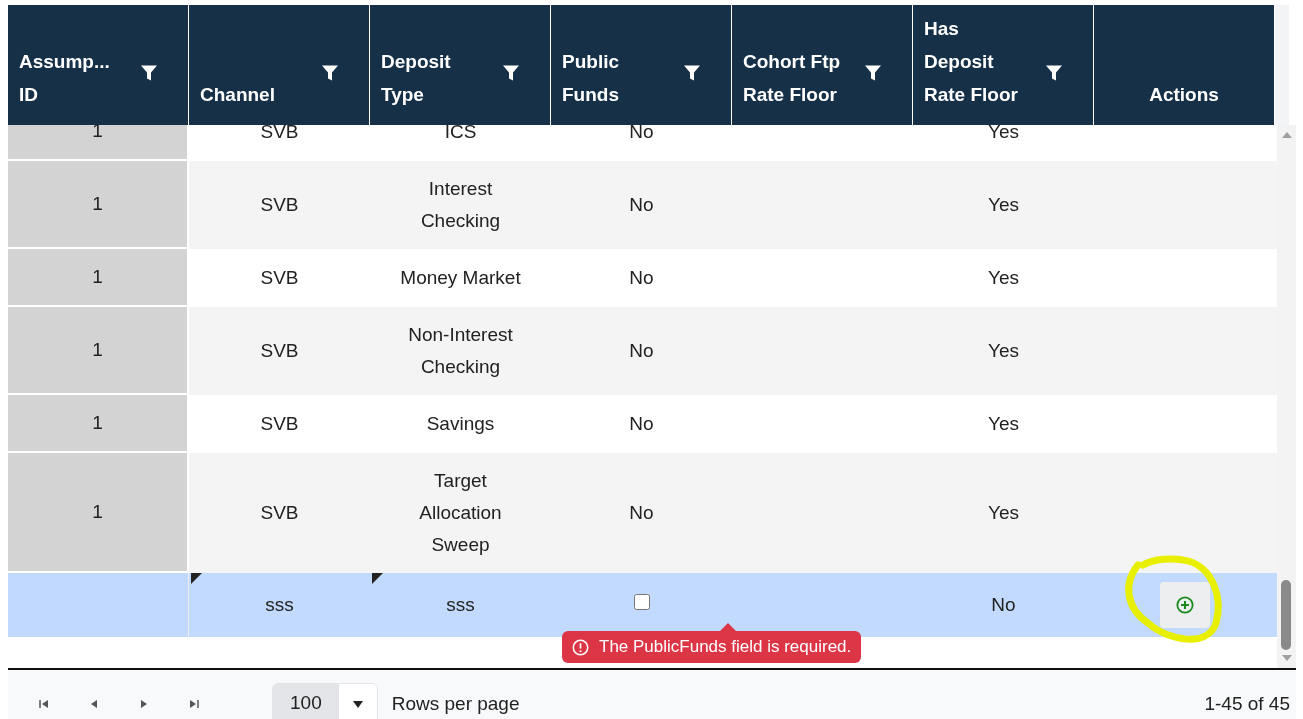 The image size is (1303, 719). I want to click on column-header-label: Assump... ID, so click(65, 78).